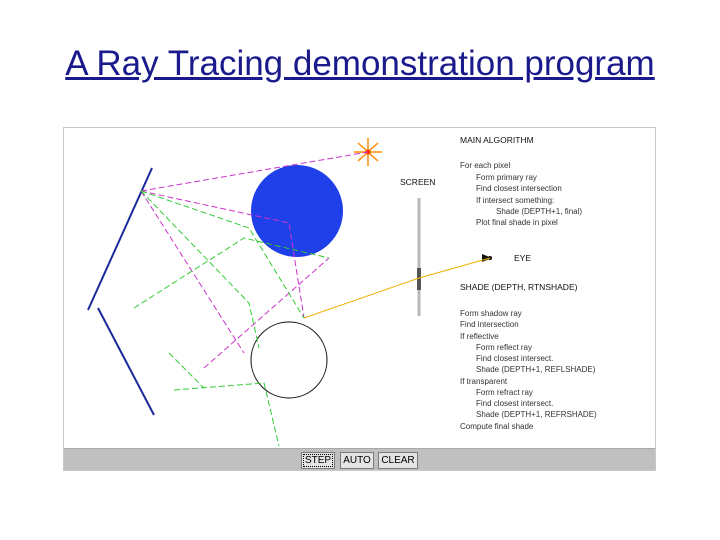 Image resolution: width=720 pixels, height=540 pixels. Describe the element at coordinates (539, 211) in the screenshot. I see `main-line: Shade (DEPTH+1, final)` at that location.